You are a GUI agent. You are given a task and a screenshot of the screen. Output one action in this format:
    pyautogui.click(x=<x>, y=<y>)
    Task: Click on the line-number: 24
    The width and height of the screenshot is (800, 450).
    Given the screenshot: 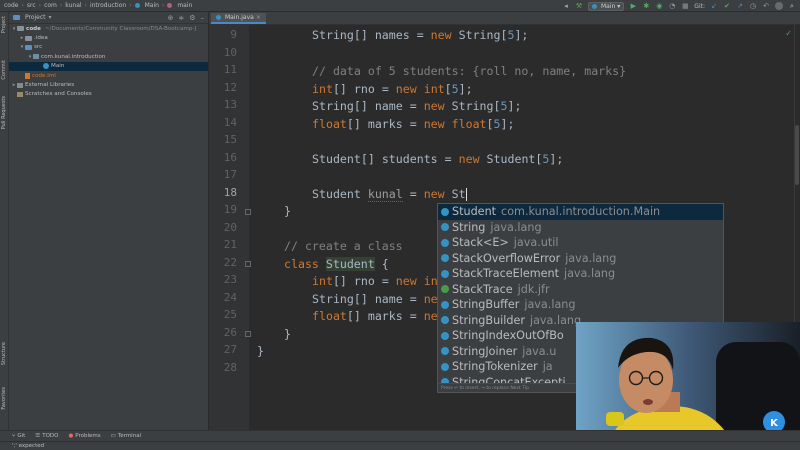 What is the action you would take?
    pyautogui.click(x=230, y=297)
    